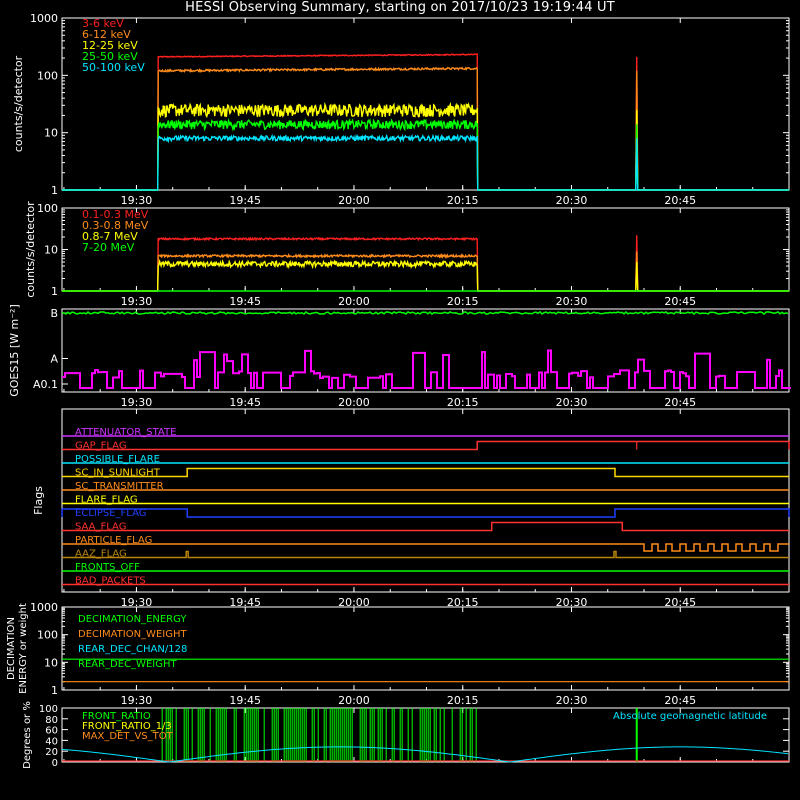 The height and width of the screenshot is (800, 800). I want to click on y-tick-label: 80, so click(51, 720).